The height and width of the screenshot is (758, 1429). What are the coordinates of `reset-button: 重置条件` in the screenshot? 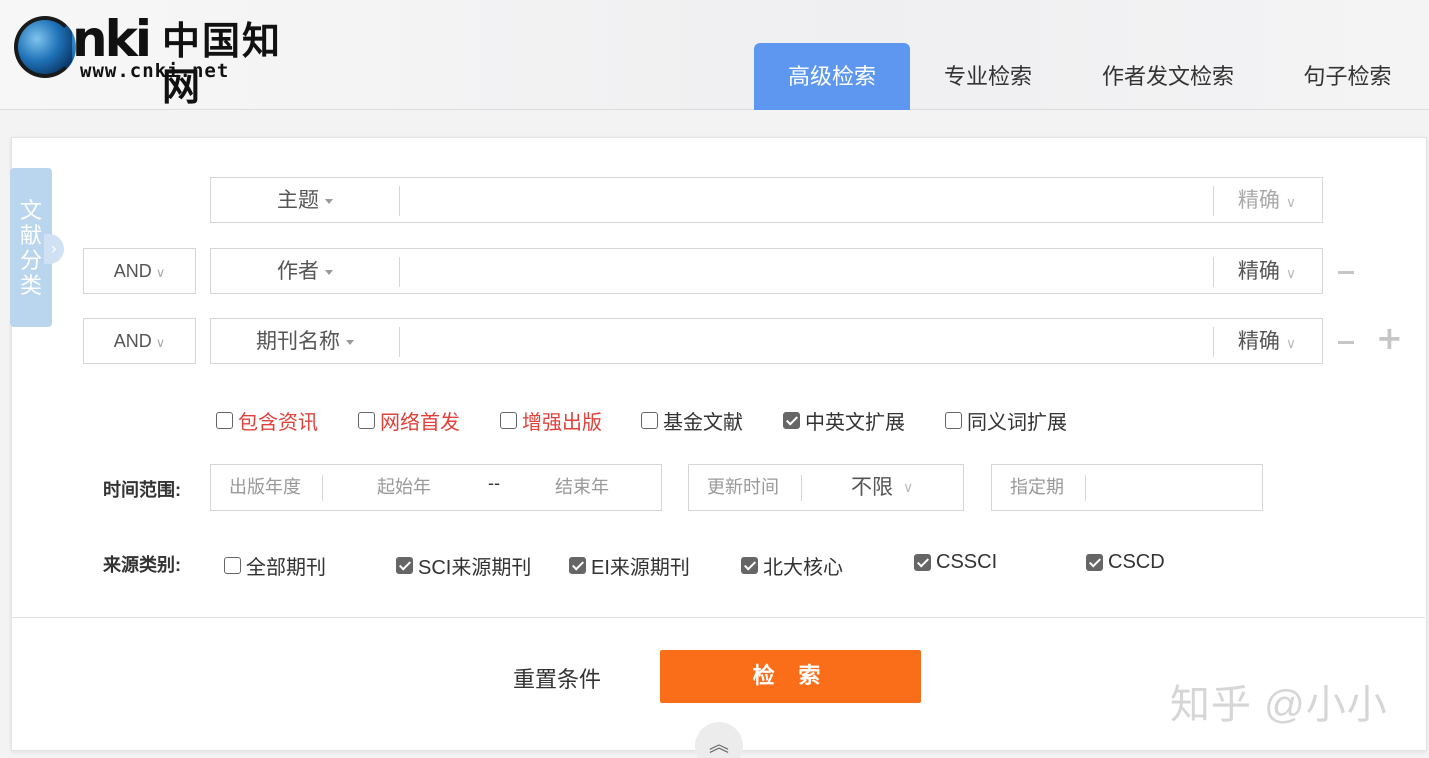 It's located at (557, 678).